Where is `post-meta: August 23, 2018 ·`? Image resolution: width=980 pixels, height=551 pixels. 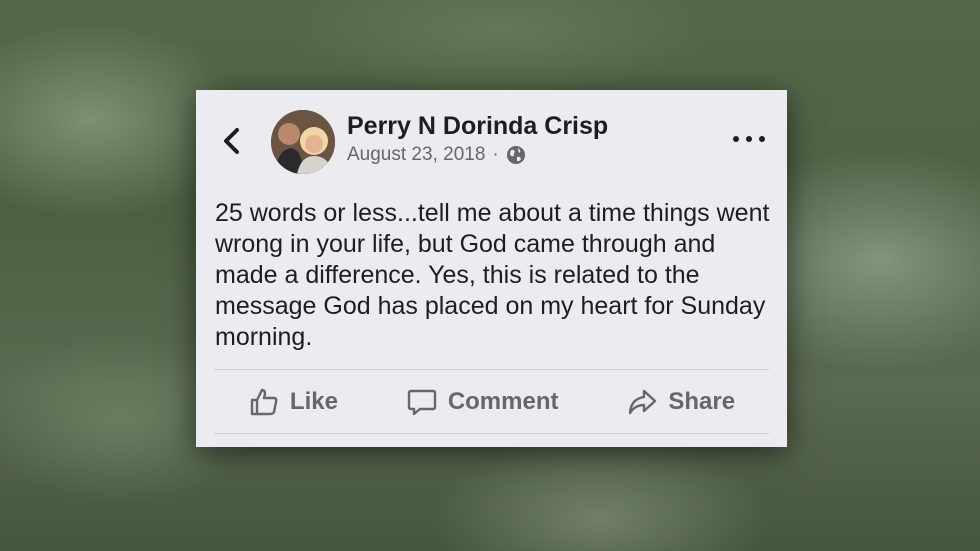
post-meta: August 23, 2018 · is located at coordinates (436, 155).